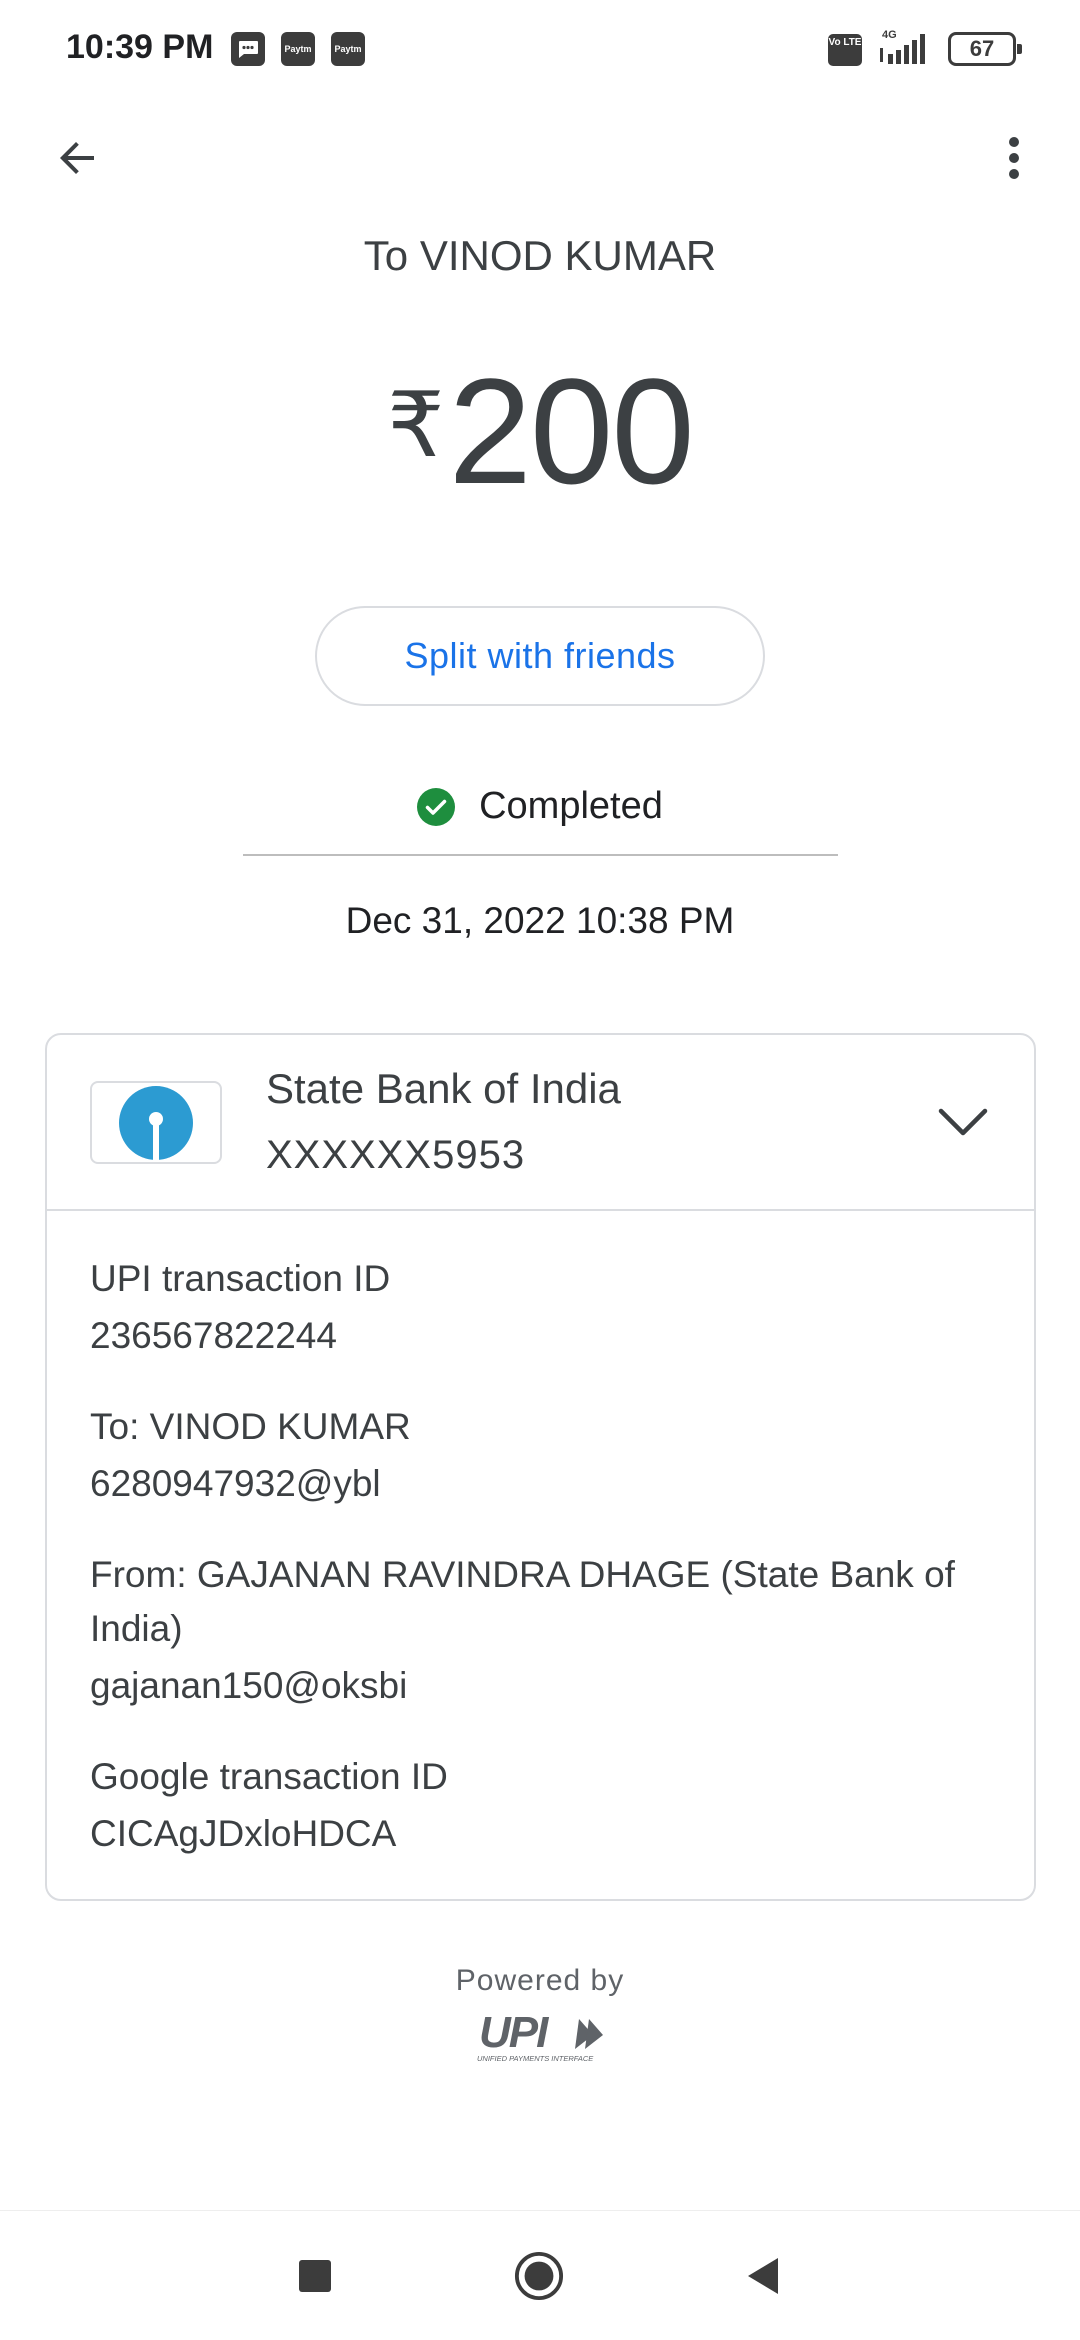  What do you see at coordinates (571, 431) in the screenshot?
I see `amount-value: 200` at bounding box center [571, 431].